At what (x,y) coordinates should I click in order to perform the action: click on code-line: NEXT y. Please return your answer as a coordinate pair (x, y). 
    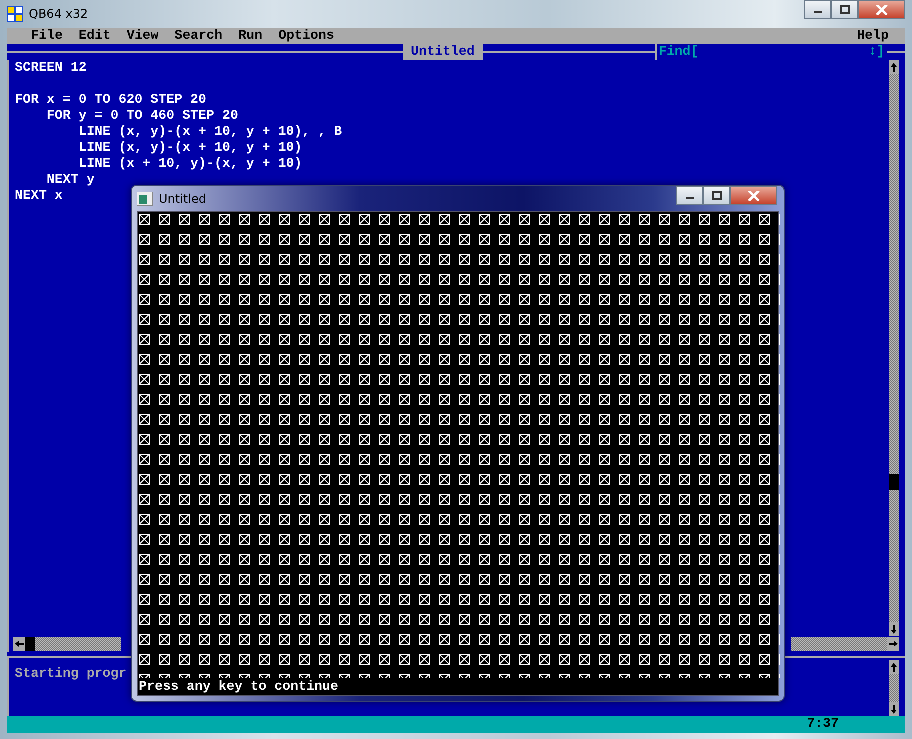
    Looking at the image, I should click on (70, 179).